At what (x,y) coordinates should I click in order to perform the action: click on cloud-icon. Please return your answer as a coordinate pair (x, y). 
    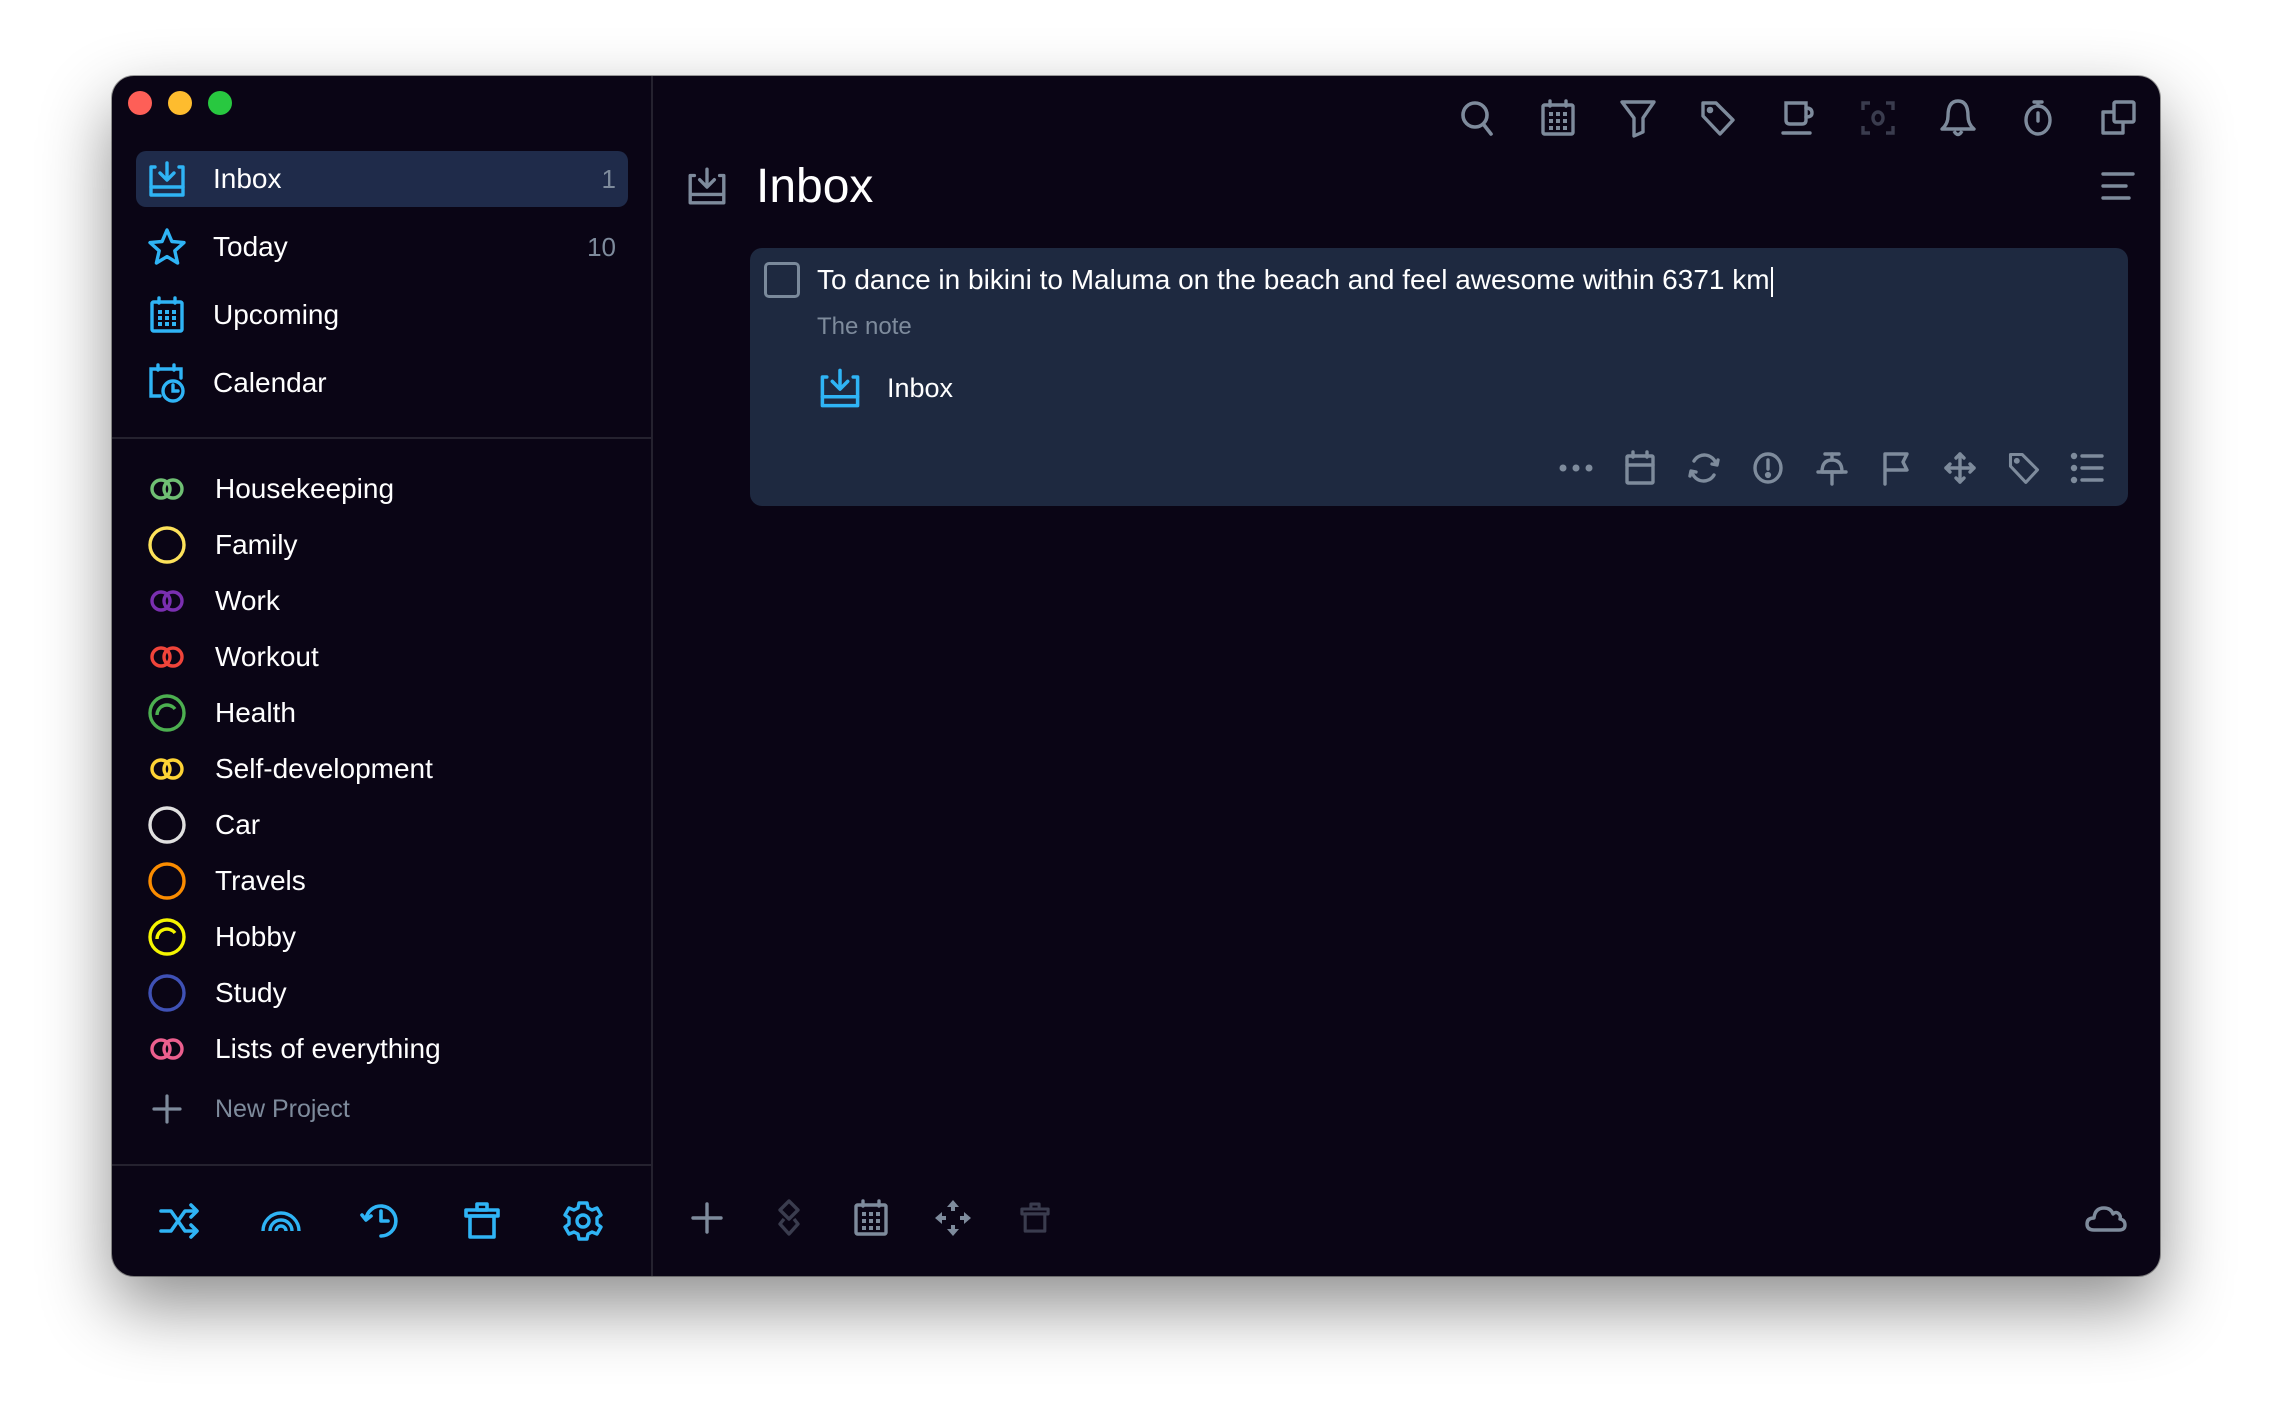
    Looking at the image, I should click on (2106, 1219).